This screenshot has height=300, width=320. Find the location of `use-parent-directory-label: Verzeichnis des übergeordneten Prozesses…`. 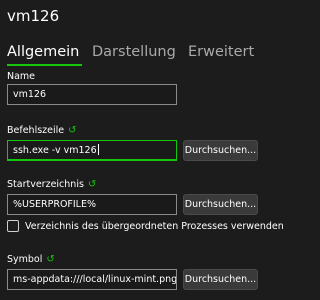

use-parent-directory-label: Verzeichnis des übergeordneten Prozesses… is located at coordinates (154, 226).